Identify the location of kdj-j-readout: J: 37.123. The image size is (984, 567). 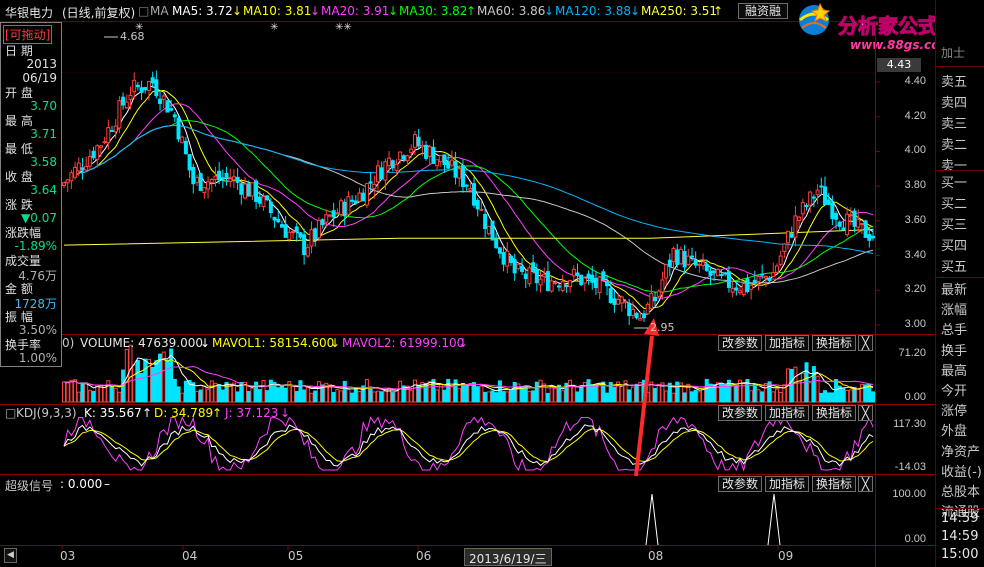
(252, 413).